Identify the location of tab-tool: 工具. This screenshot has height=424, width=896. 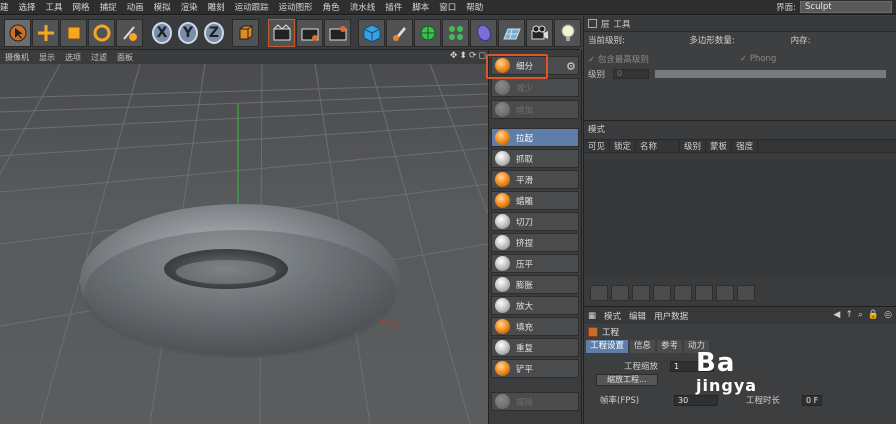
(622, 24).